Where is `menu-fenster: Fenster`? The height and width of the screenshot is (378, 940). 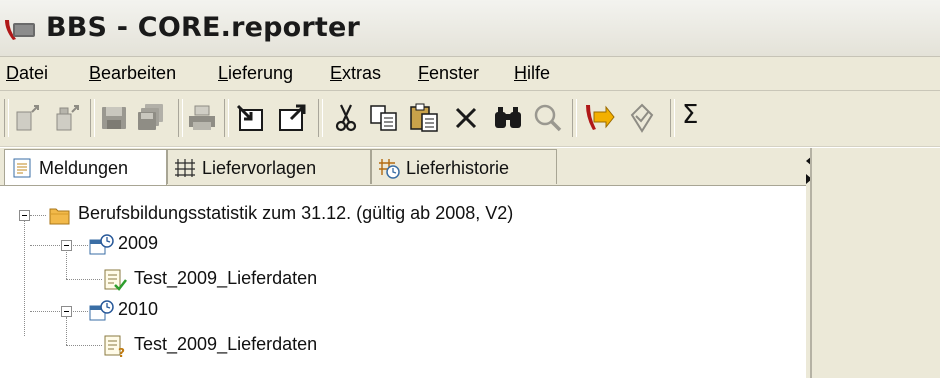
menu-fenster: Fenster is located at coordinates (448, 73).